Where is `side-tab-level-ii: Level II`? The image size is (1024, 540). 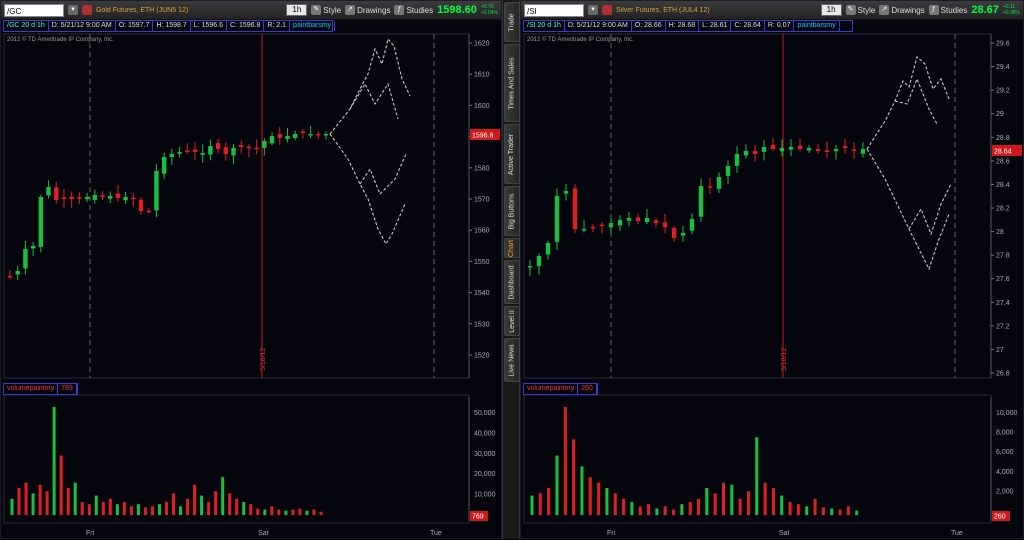
side-tab-level-ii: Level II is located at coordinates (512, 321).